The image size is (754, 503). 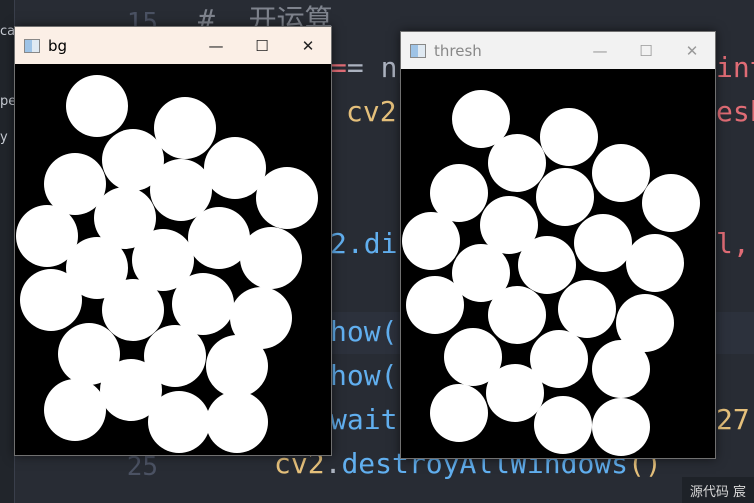 I want to click on code-int: int, so click(x=735, y=67).